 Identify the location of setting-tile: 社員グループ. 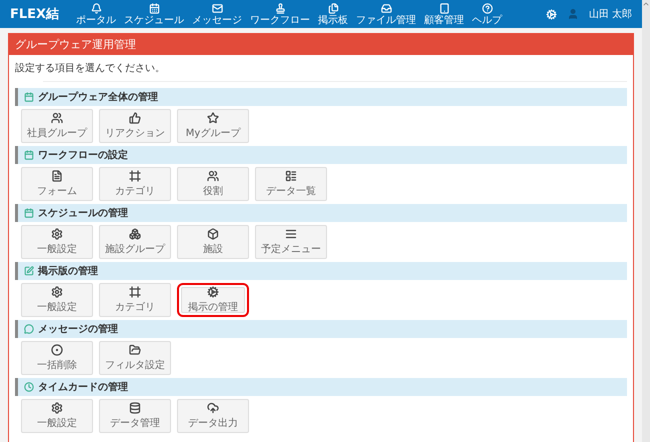
(57, 126).